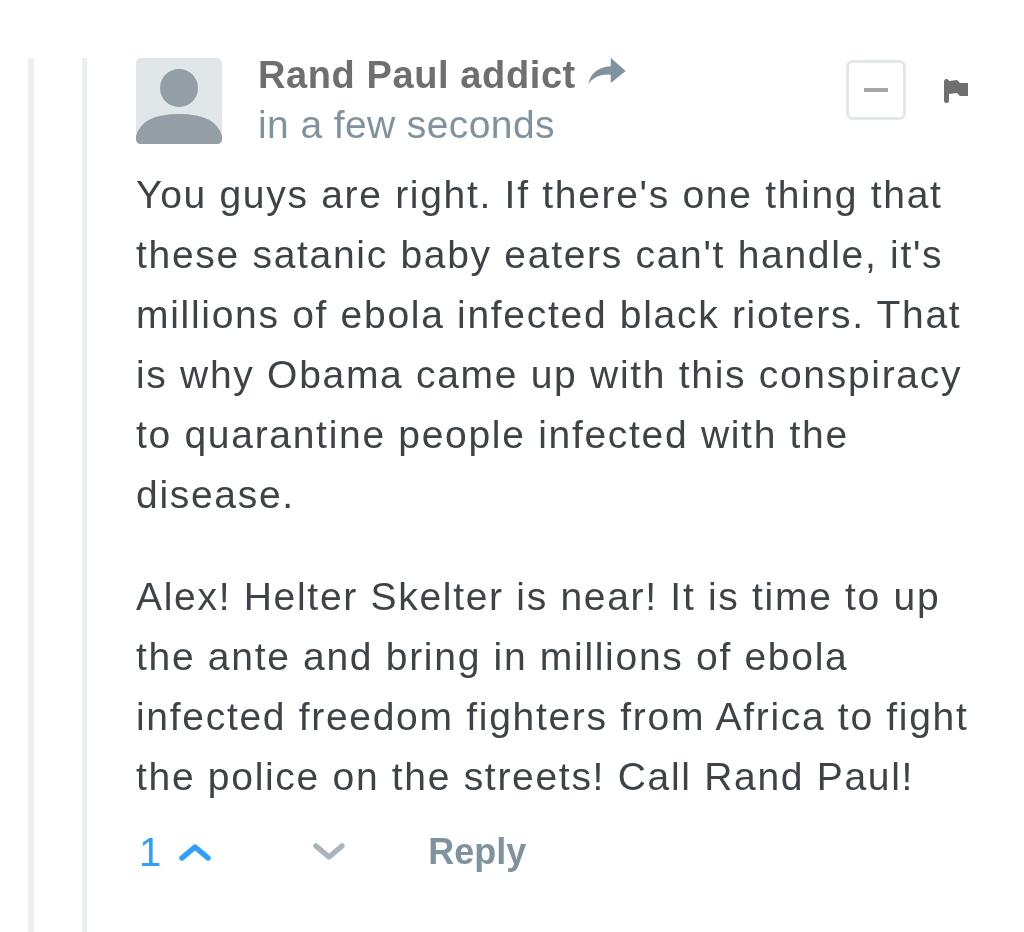  What do you see at coordinates (417, 75) in the screenshot?
I see `author-name: Rand Paul addict` at bounding box center [417, 75].